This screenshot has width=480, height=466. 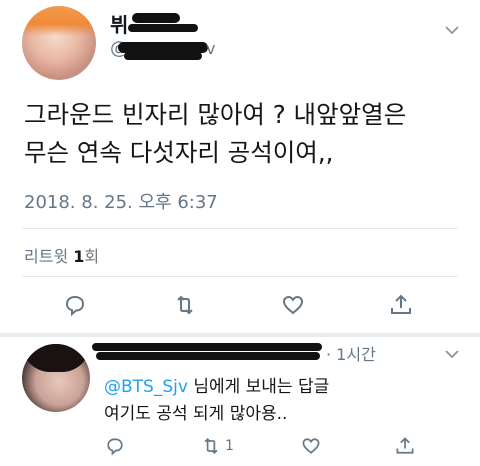 I want to click on retweet-stats: 리트윗 1회, so click(x=61, y=255).